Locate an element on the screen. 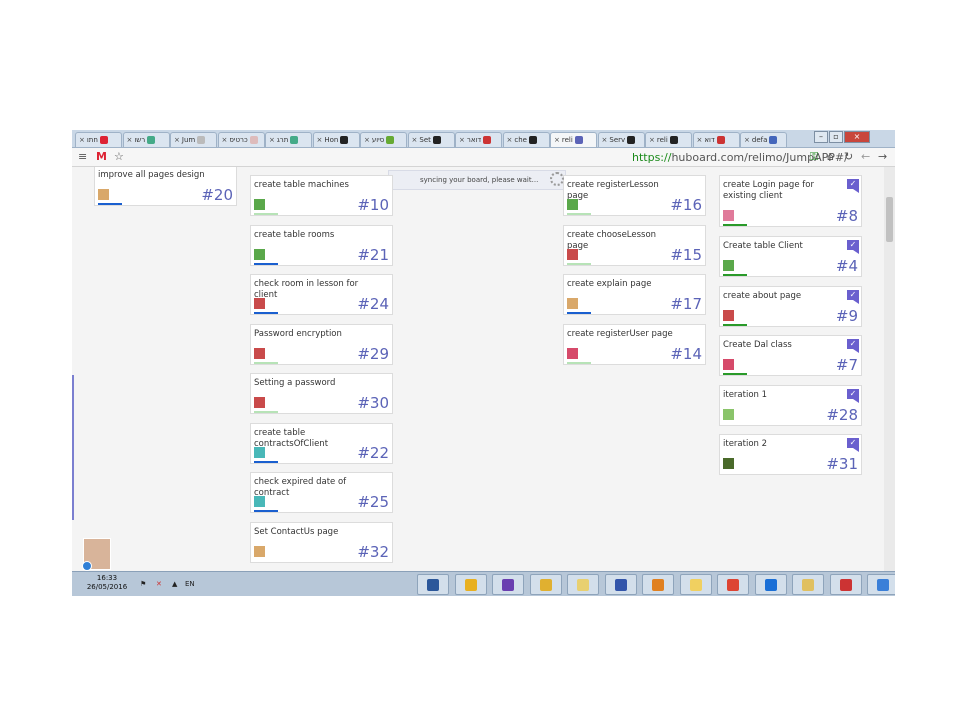  forward-icon: → is located at coordinates (882, 156).